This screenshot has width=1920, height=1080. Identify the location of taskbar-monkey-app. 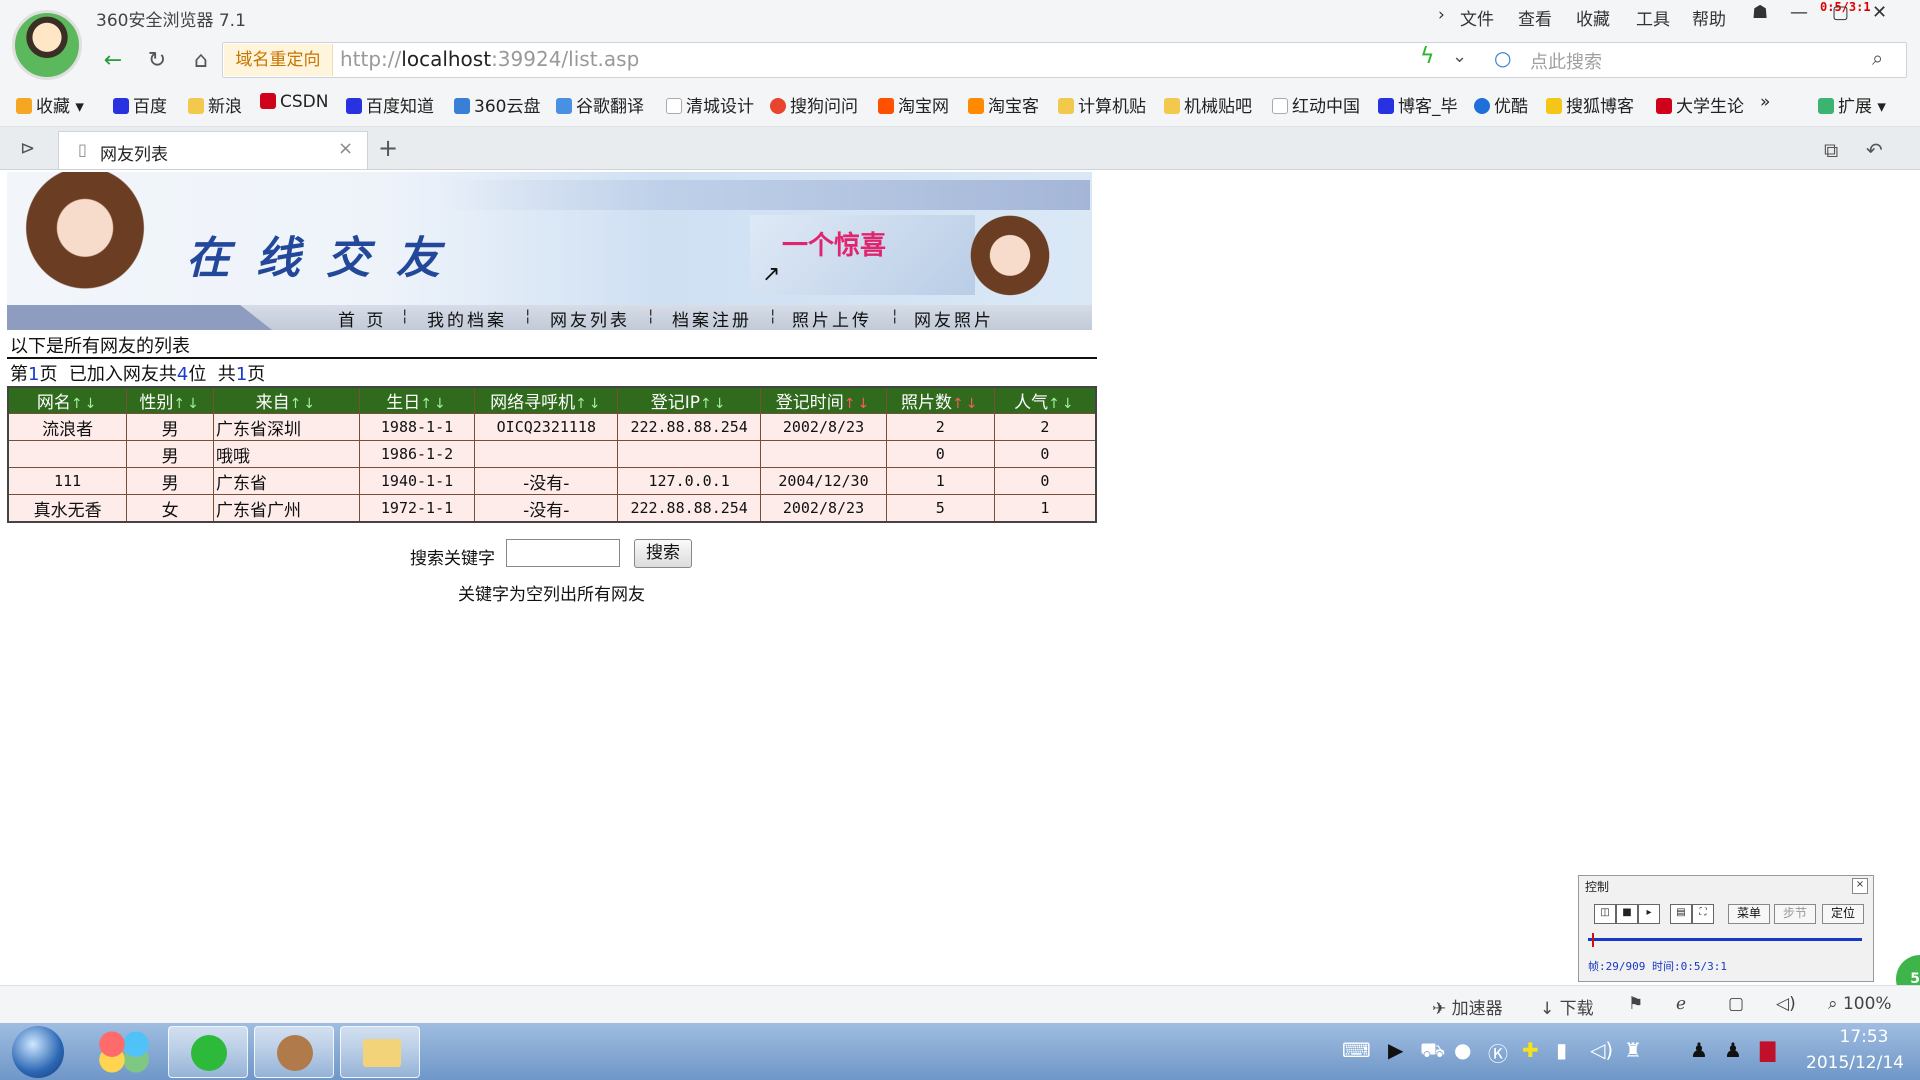
(294, 1052).